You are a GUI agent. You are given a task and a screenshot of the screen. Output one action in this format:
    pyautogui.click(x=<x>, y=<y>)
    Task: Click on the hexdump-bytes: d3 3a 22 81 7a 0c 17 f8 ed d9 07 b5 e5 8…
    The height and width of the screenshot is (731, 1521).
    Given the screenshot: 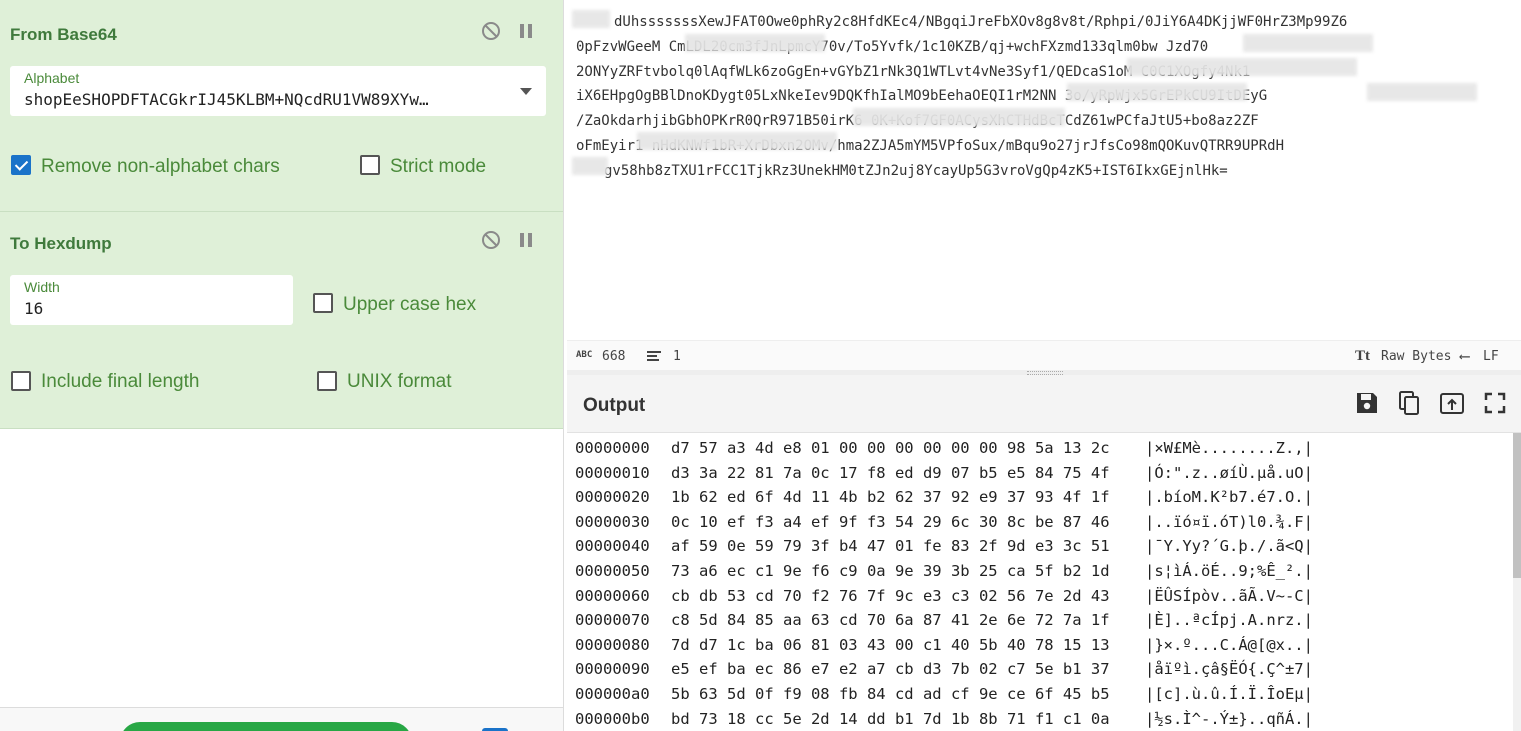 What is the action you would take?
    pyautogui.click(x=890, y=472)
    